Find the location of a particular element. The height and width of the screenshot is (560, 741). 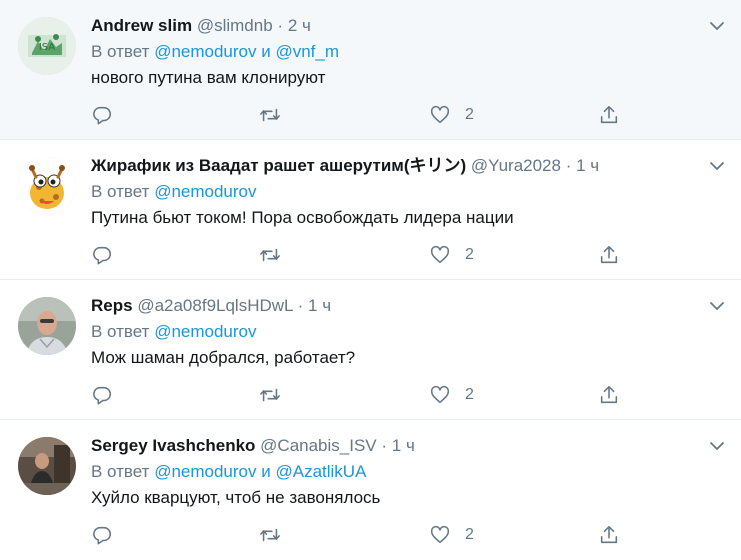

author-handle: @a2a08f9LqlsHDwL is located at coordinates (215, 305).